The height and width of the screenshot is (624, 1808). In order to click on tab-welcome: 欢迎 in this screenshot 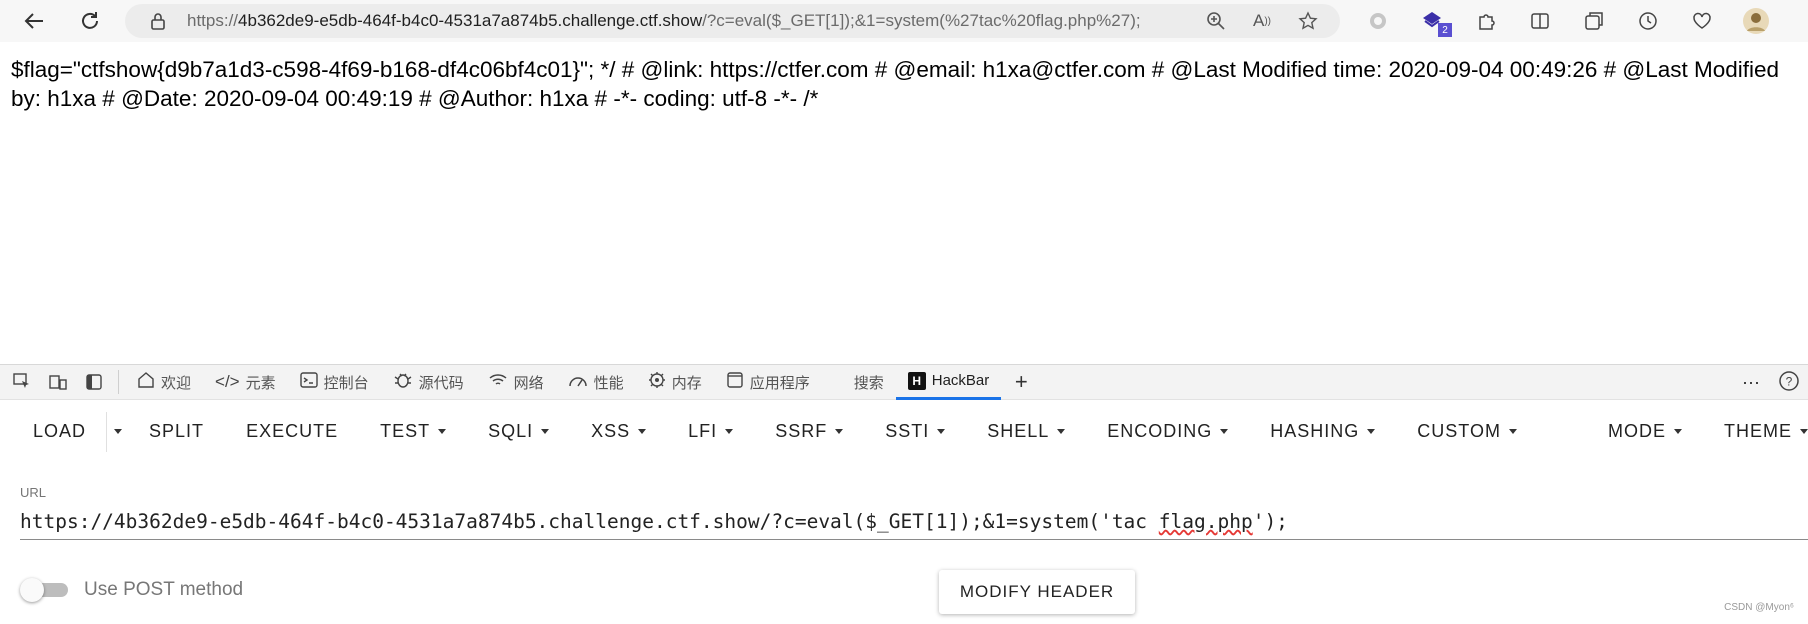, I will do `click(164, 382)`.